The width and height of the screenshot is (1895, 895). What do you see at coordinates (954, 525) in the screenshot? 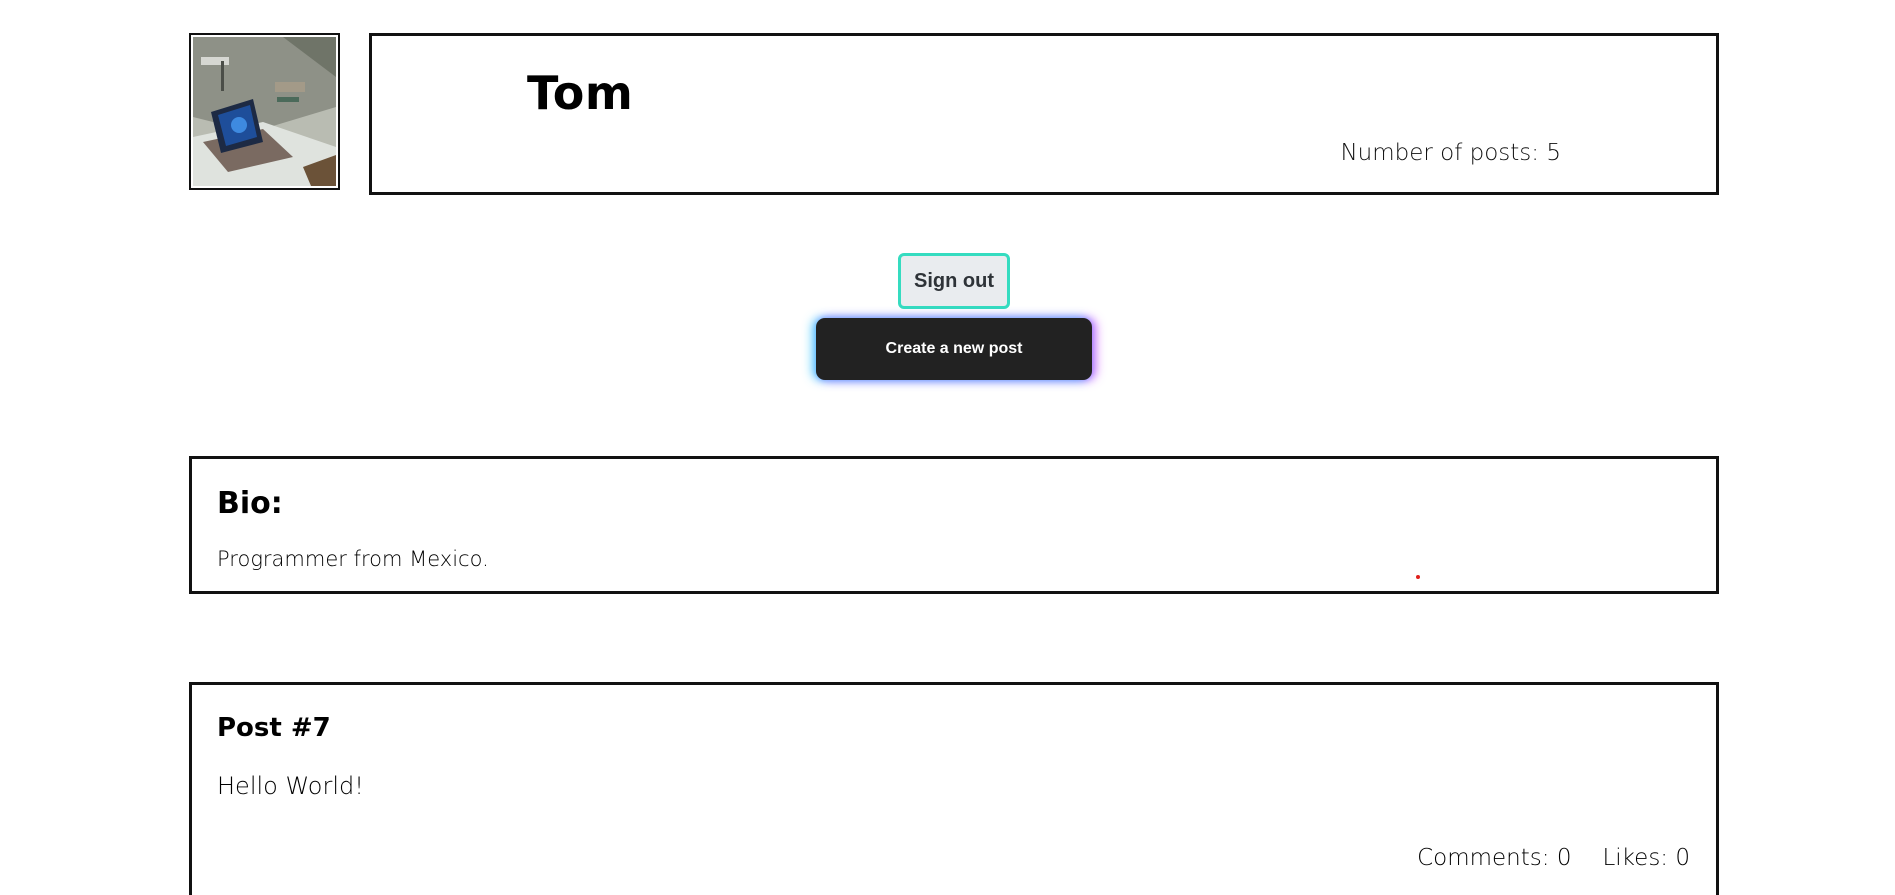
I see `bio-card: Bio: Programmer from Mexico.` at bounding box center [954, 525].